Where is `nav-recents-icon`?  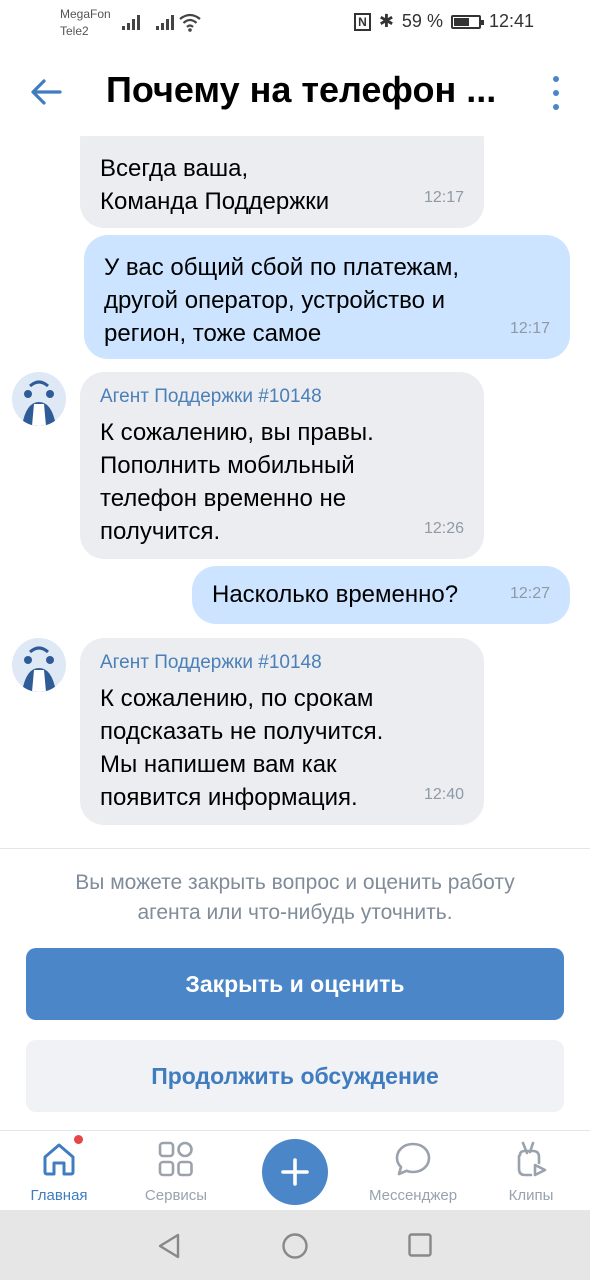 nav-recents-icon is located at coordinates (420, 1245).